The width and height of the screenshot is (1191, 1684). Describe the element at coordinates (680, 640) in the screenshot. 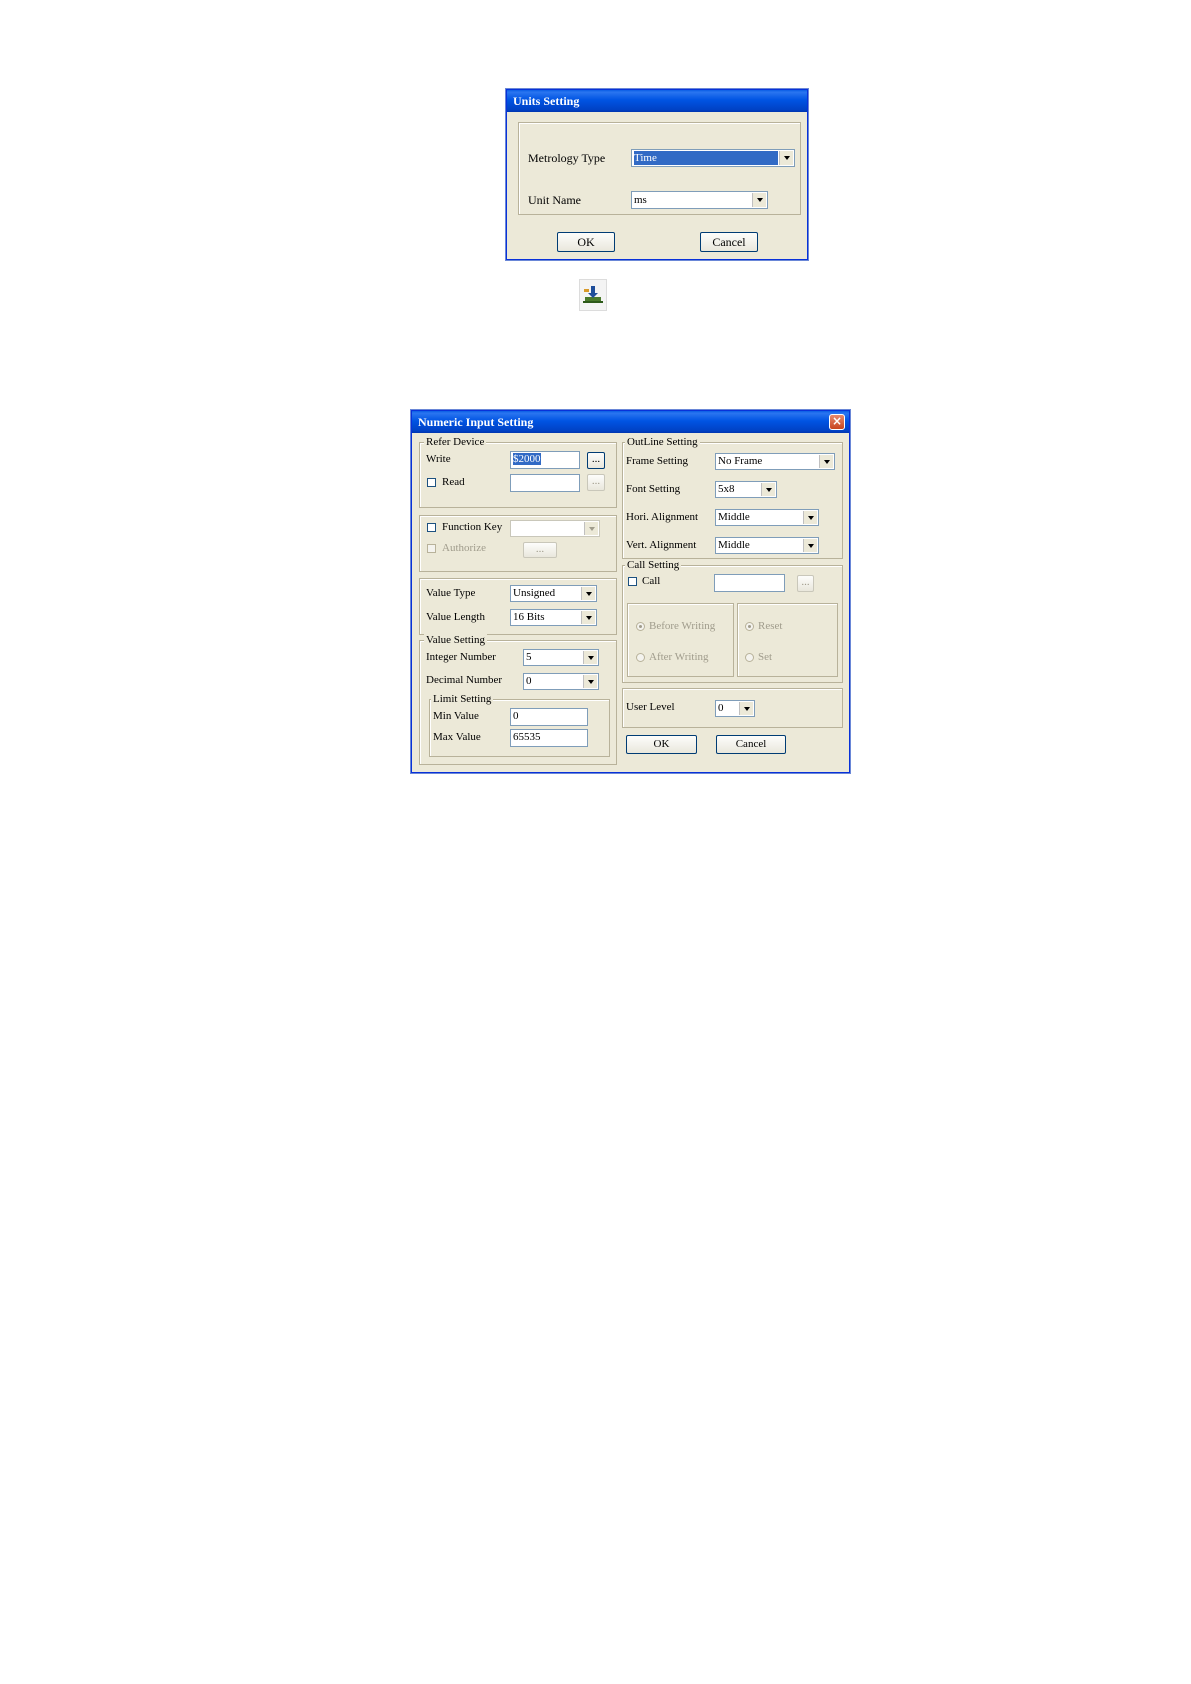

I see `call-timing-group` at that location.